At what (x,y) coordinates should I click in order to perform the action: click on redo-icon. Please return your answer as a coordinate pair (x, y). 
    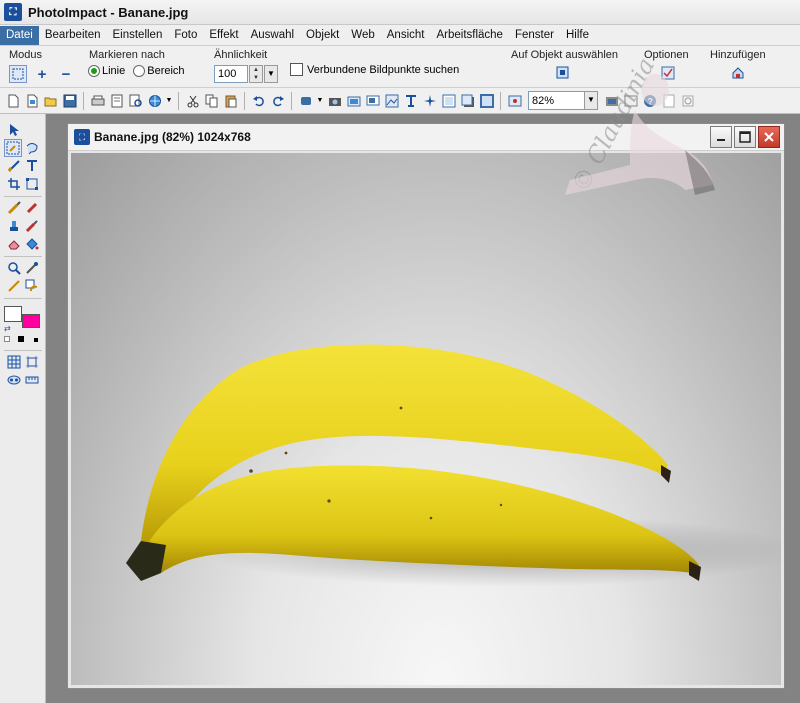
    Looking at the image, I should click on (278, 100).